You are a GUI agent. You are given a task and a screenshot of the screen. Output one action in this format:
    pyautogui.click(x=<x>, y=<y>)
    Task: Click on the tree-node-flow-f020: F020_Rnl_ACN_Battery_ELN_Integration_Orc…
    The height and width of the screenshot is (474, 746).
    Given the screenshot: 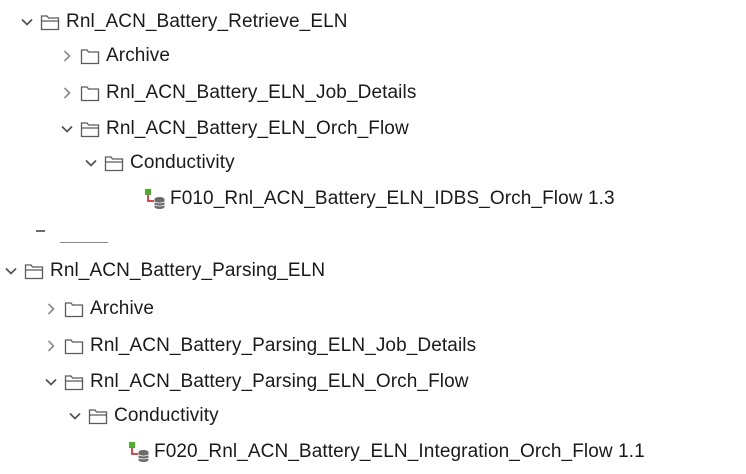 What is the action you would take?
    pyautogui.click(x=386, y=452)
    